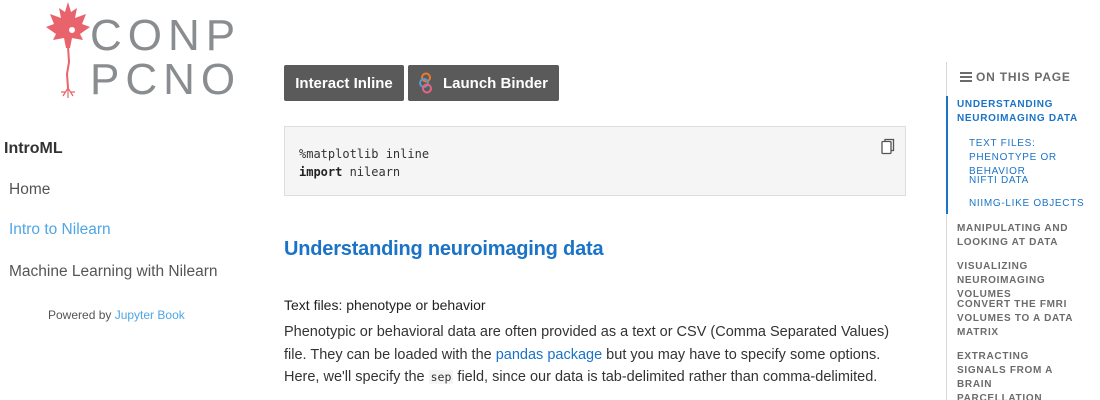  What do you see at coordinates (425, 83) in the screenshot?
I see `binder-logo-icon` at bounding box center [425, 83].